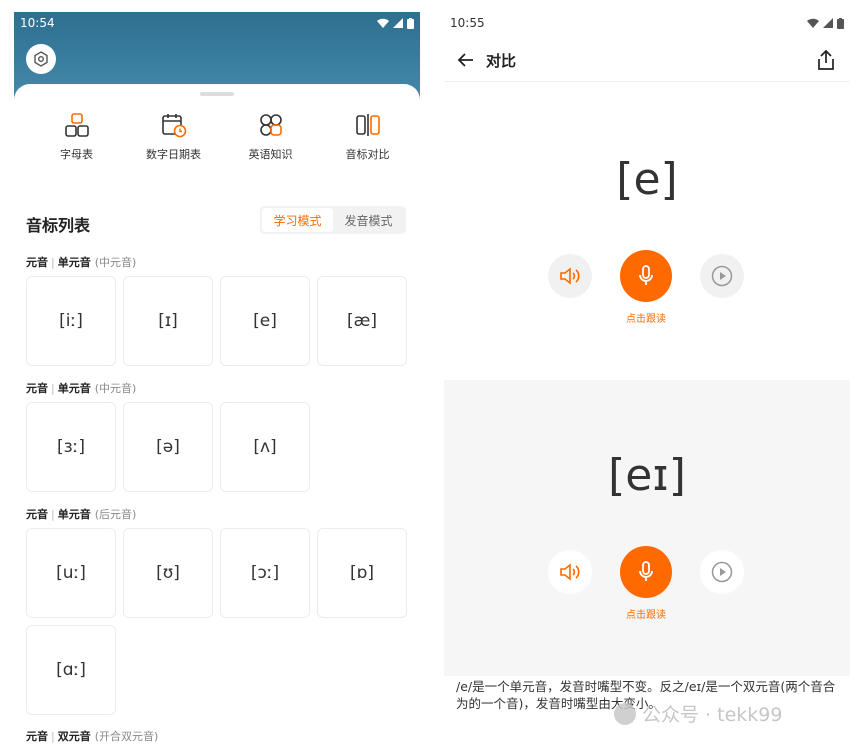 The height and width of the screenshot is (748, 864). What do you see at coordinates (71, 447) in the screenshot?
I see `phonetic-card: [ɜː]` at bounding box center [71, 447].